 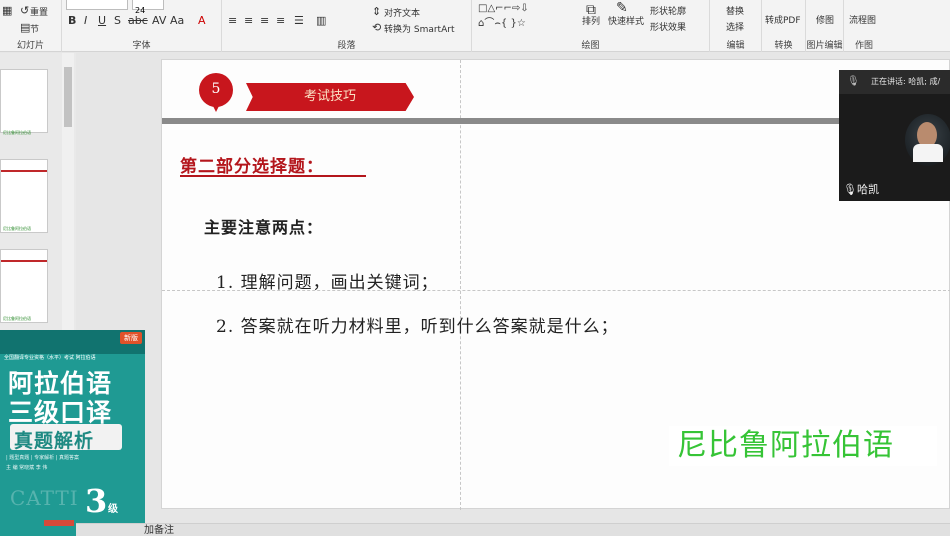 What do you see at coordinates (824, 46) in the screenshot?
I see `image-edit-group-label: 图片编辑` at bounding box center [824, 46].